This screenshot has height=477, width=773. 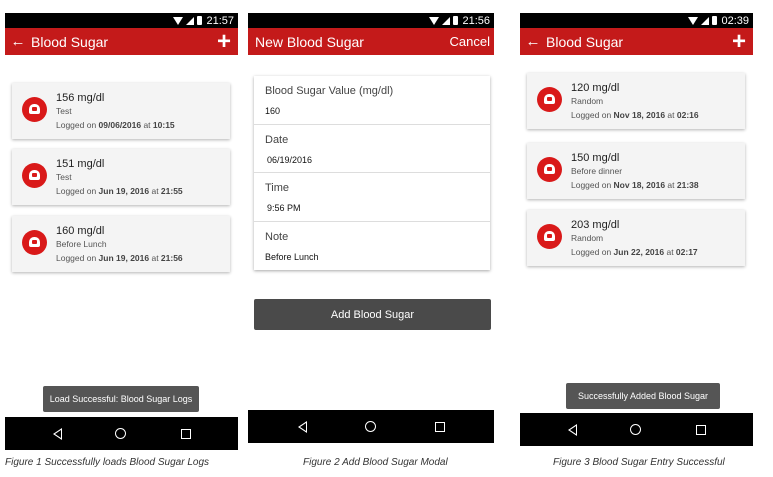 What do you see at coordinates (372, 149) in the screenshot?
I see `date-field-row: Date 06/19/2016` at bounding box center [372, 149].